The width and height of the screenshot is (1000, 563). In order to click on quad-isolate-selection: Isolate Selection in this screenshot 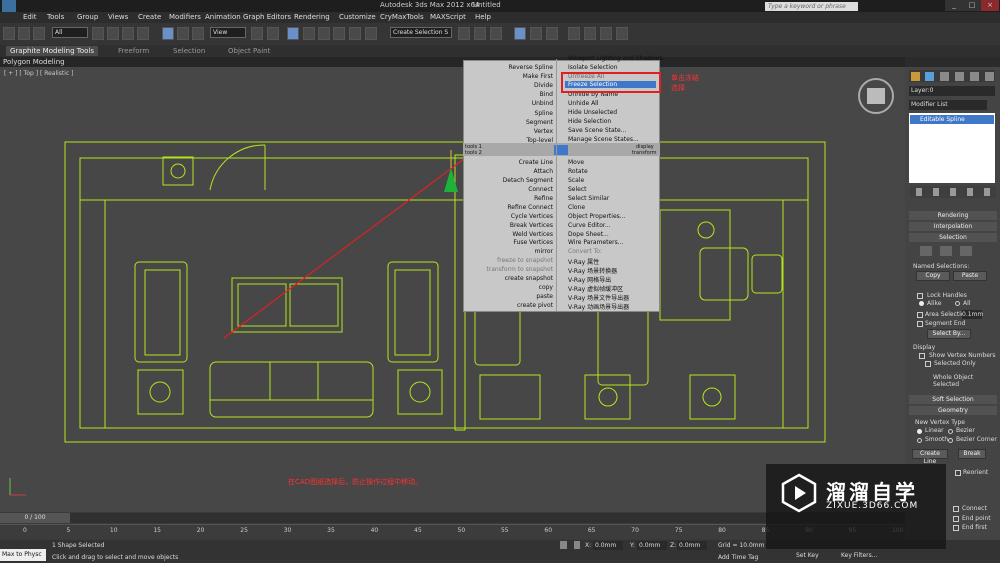, I will do `click(593, 67)`.